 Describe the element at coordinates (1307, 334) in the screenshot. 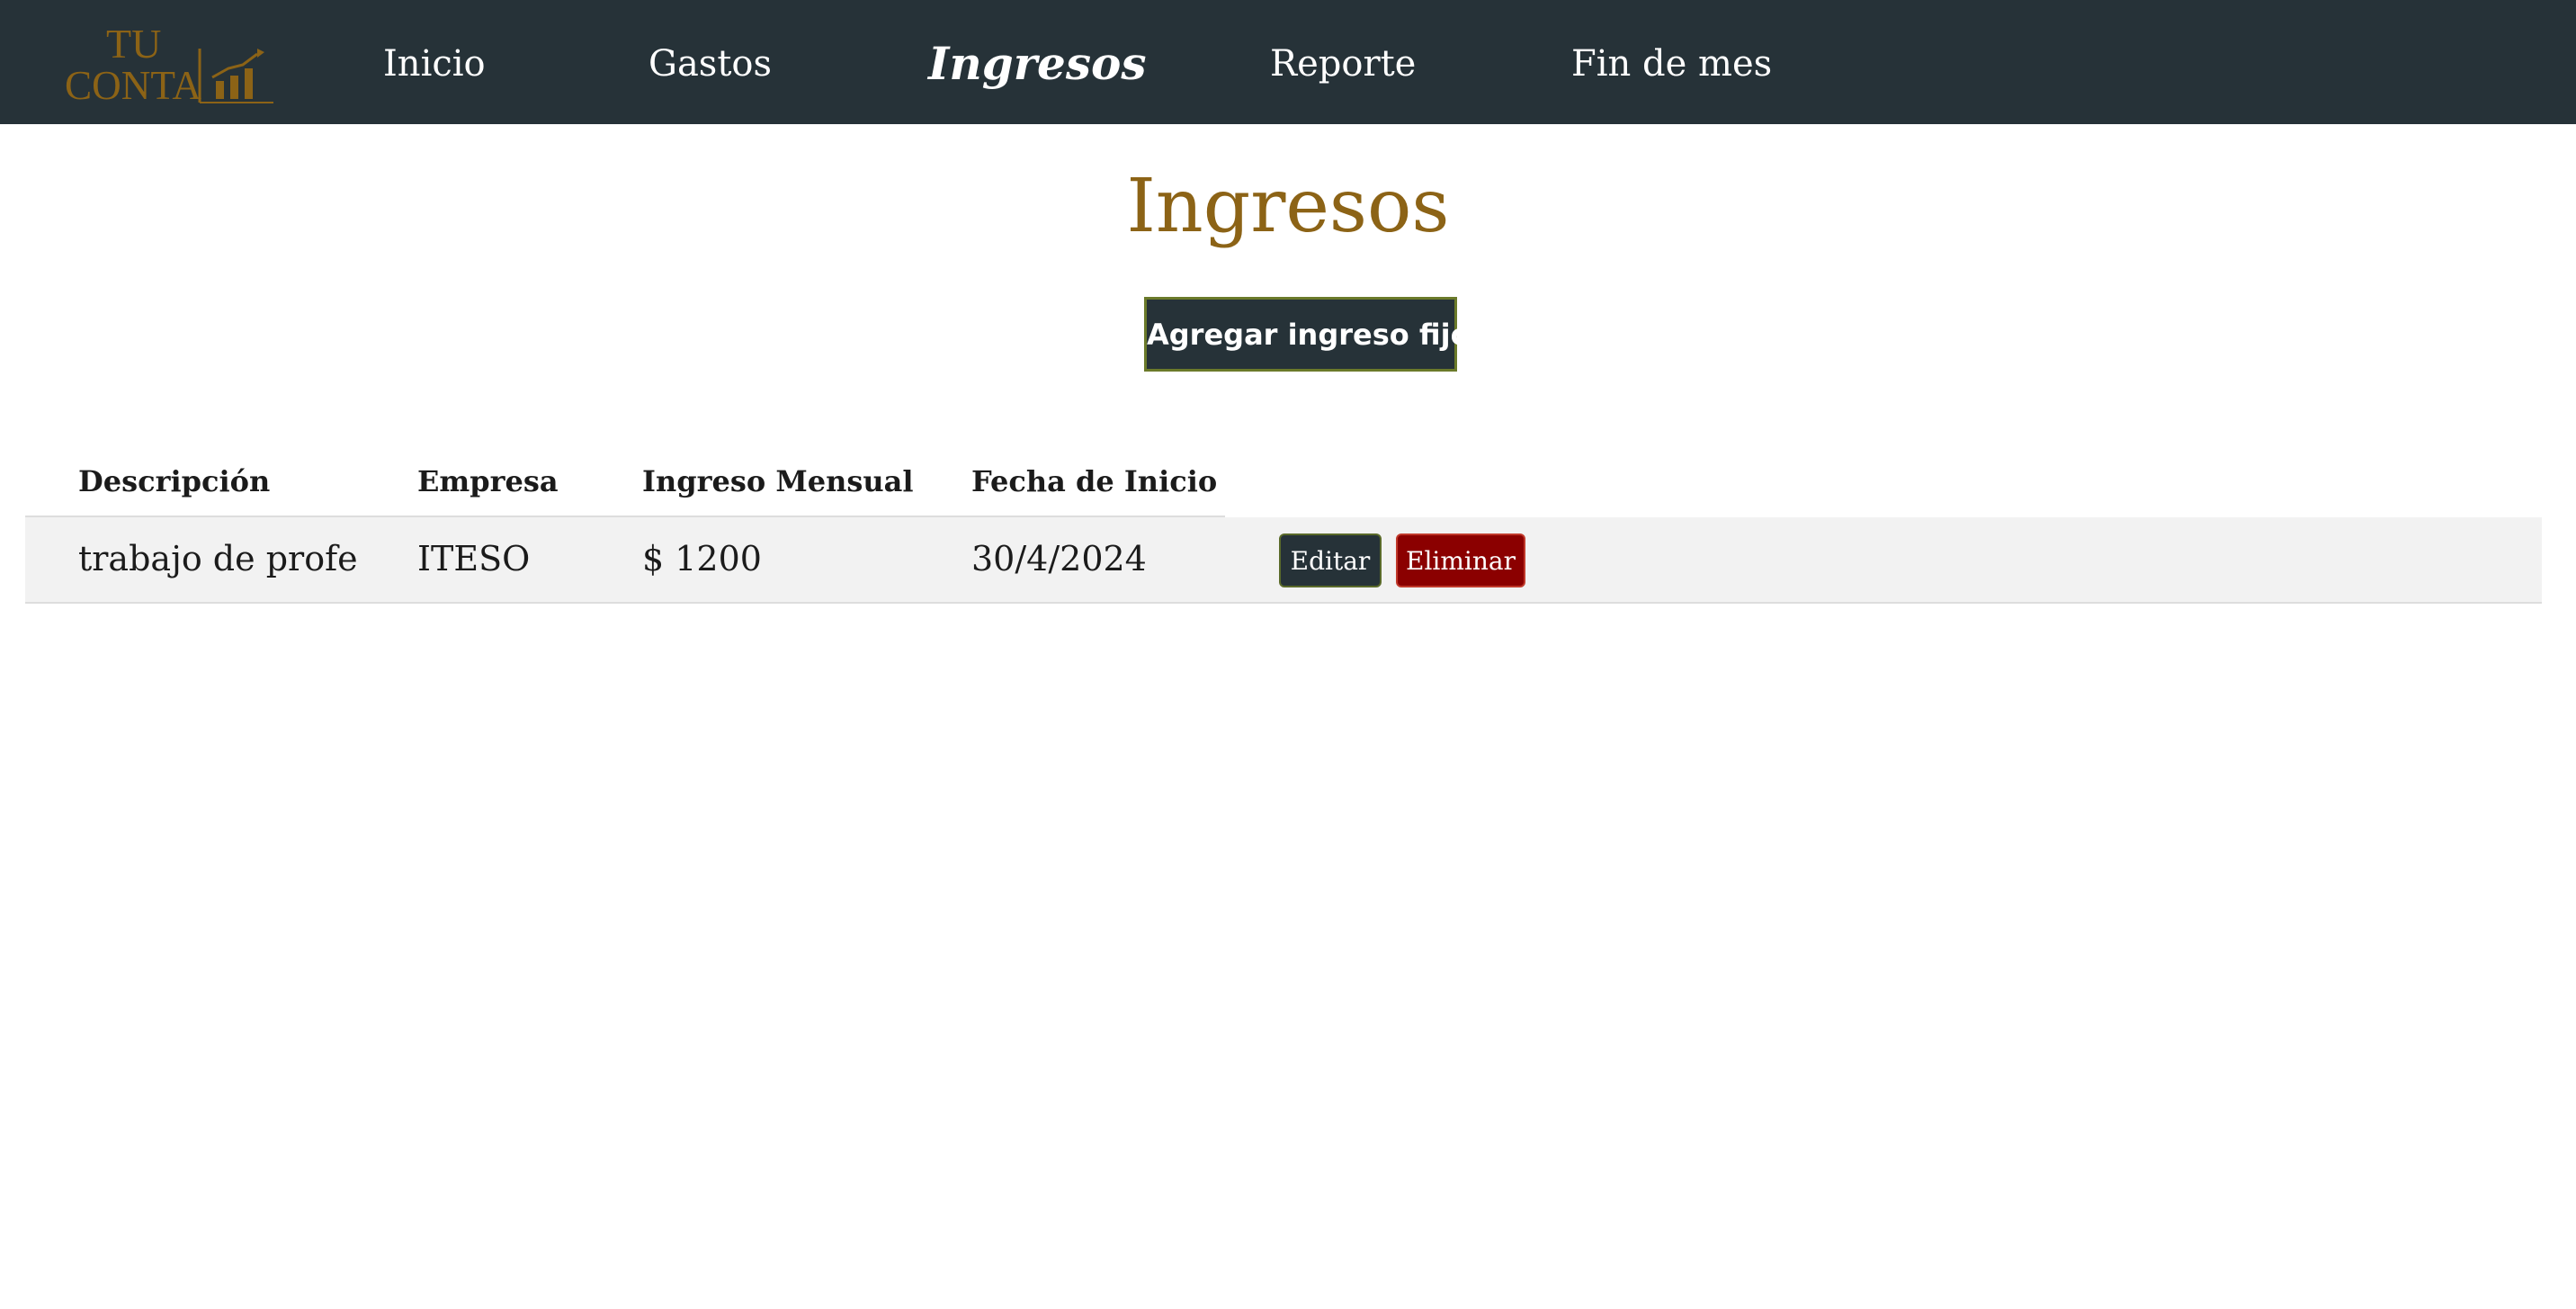

I see `add-fixed-income-button: Agregar ingreso fijo` at that location.